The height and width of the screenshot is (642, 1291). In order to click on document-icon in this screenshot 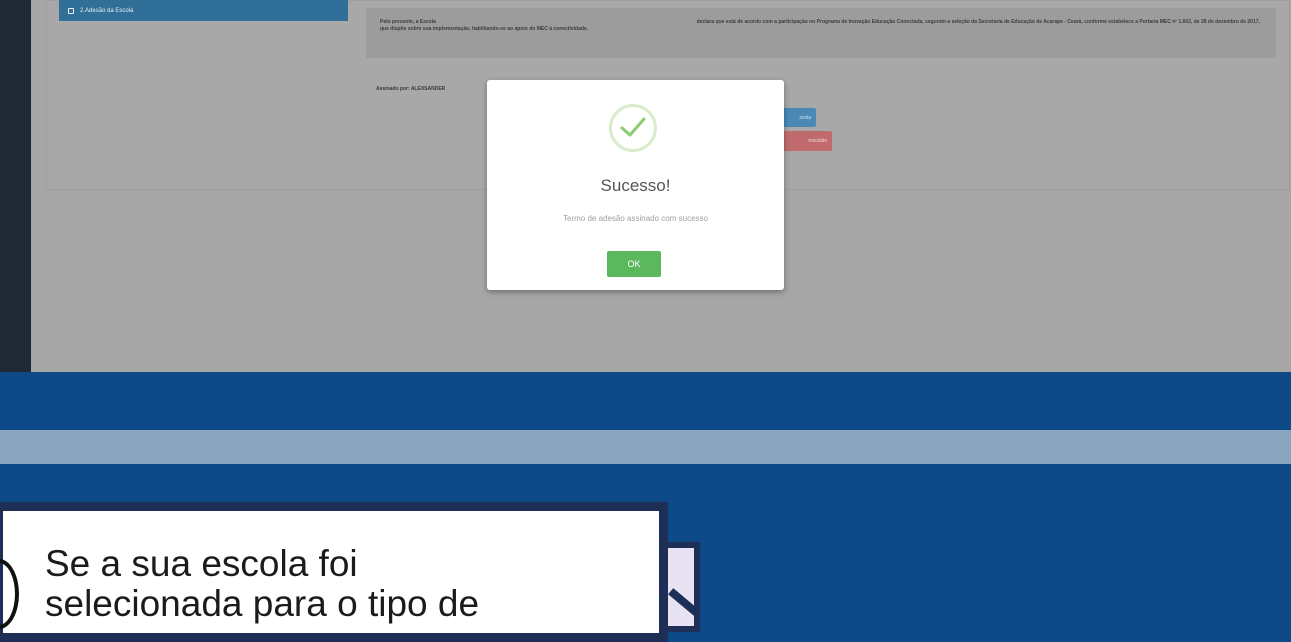, I will do `click(71, 10)`.